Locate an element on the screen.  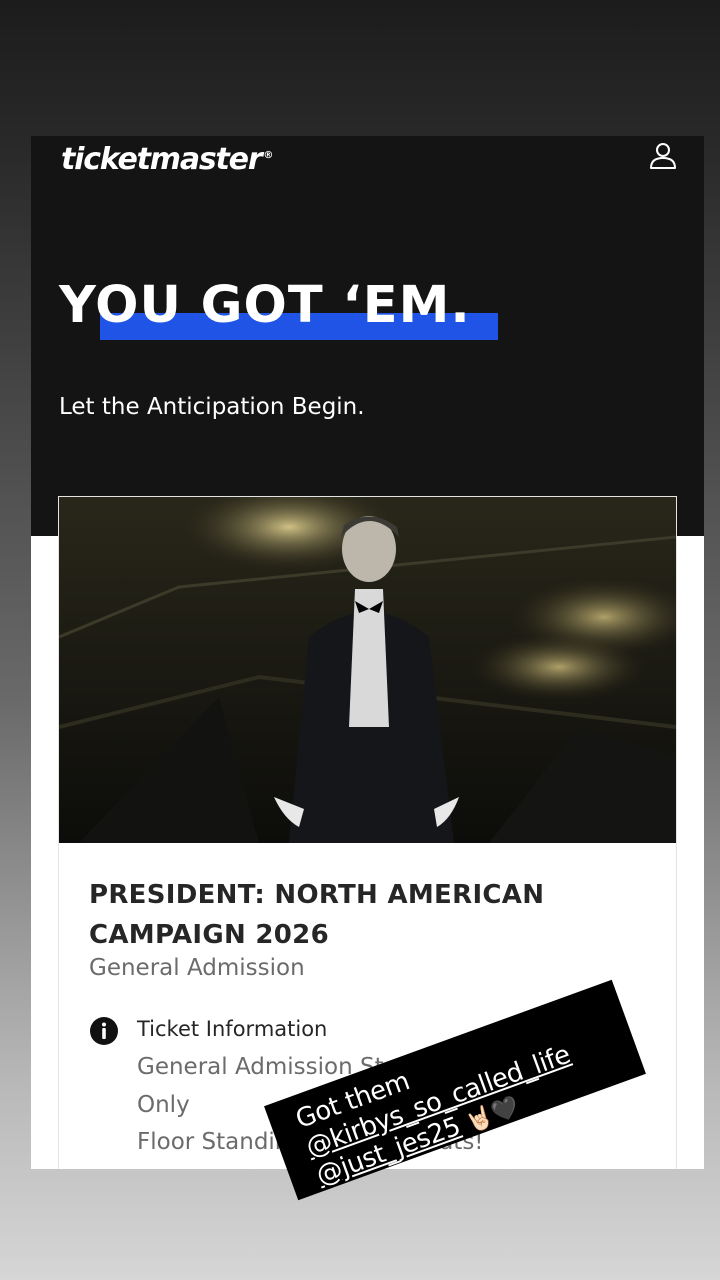
info-icon is located at coordinates (104, 1031).